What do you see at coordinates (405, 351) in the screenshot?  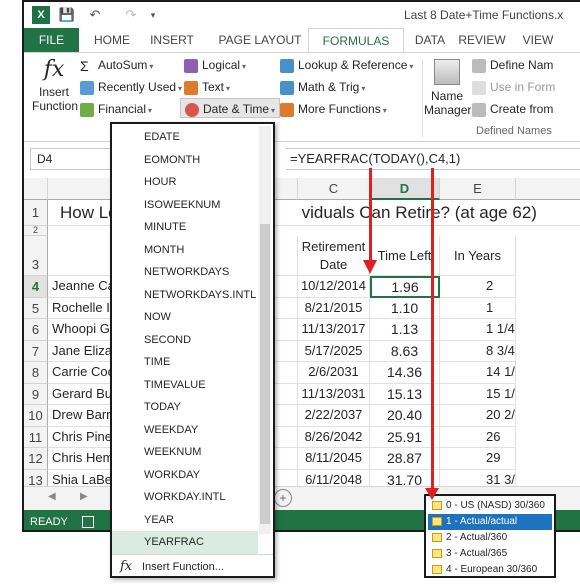 I see `time-left-cell: 8.63` at bounding box center [405, 351].